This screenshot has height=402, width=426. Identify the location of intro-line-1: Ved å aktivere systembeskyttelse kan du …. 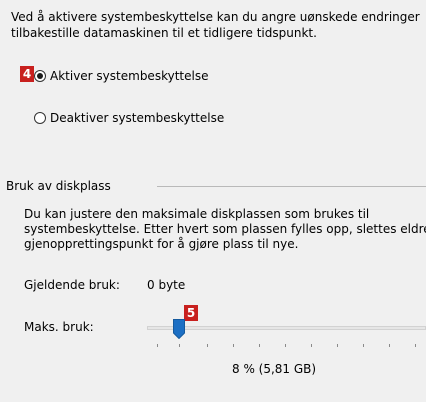
(215, 17).